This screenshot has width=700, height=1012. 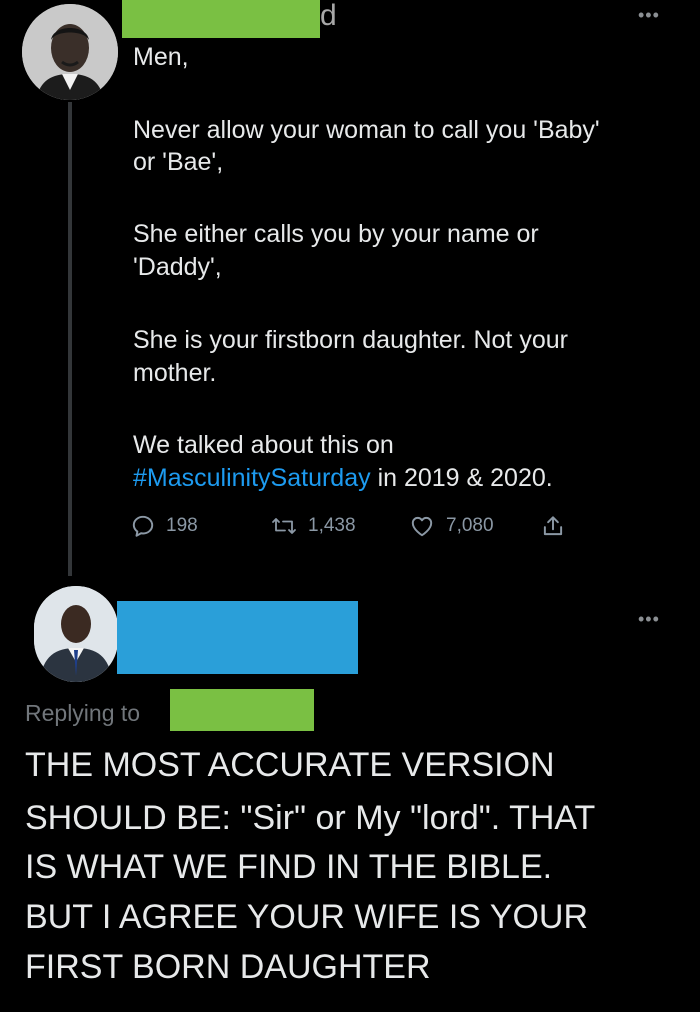 I want to click on reply-icon, so click(x=143, y=526).